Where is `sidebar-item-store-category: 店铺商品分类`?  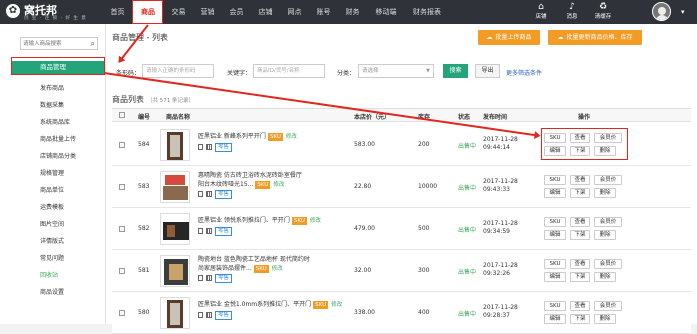
sidebar-item-store-category: 店铺商品分类 is located at coordinates (58, 155).